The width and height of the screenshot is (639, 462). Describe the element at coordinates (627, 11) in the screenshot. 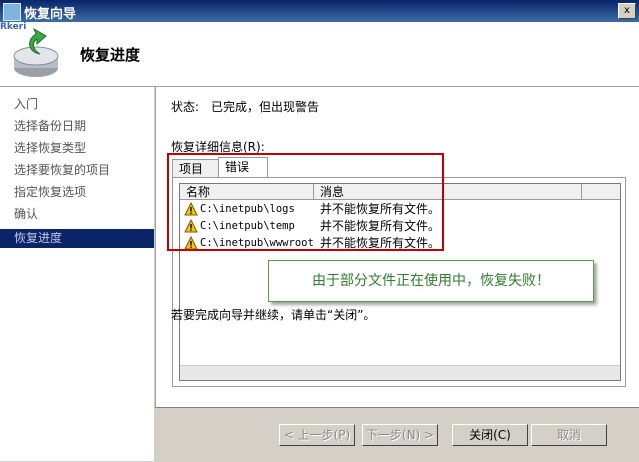

I see `window-close-button: x` at that location.